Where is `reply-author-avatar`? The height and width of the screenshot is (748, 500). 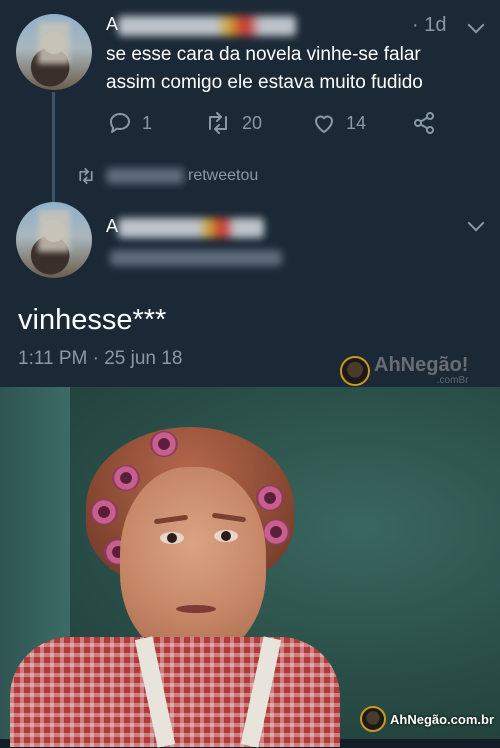
reply-author-avatar is located at coordinates (54, 52).